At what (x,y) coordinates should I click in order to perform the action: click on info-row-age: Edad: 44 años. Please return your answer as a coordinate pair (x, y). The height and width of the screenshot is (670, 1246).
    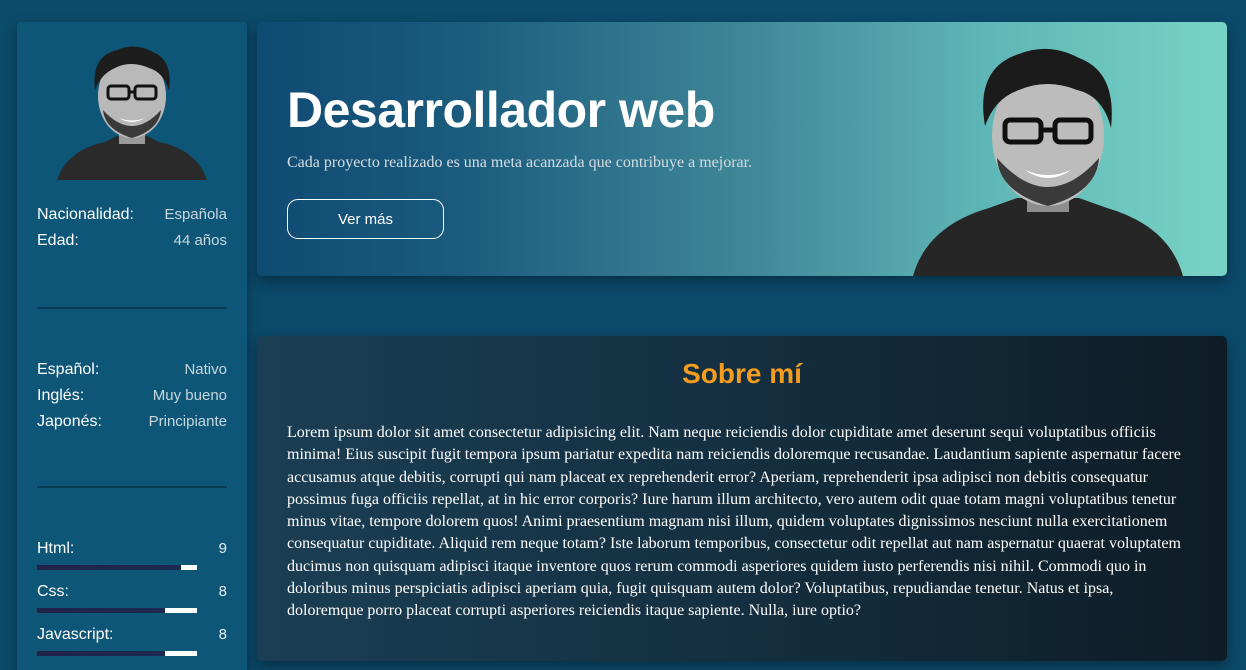
    Looking at the image, I should click on (132, 241).